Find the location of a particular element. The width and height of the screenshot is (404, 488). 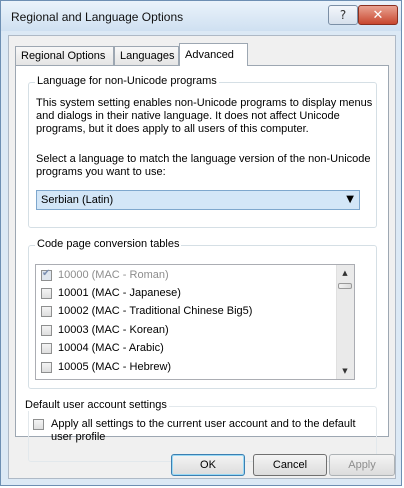

codepage-group-label: Code page conversion tables is located at coordinates (108, 244).